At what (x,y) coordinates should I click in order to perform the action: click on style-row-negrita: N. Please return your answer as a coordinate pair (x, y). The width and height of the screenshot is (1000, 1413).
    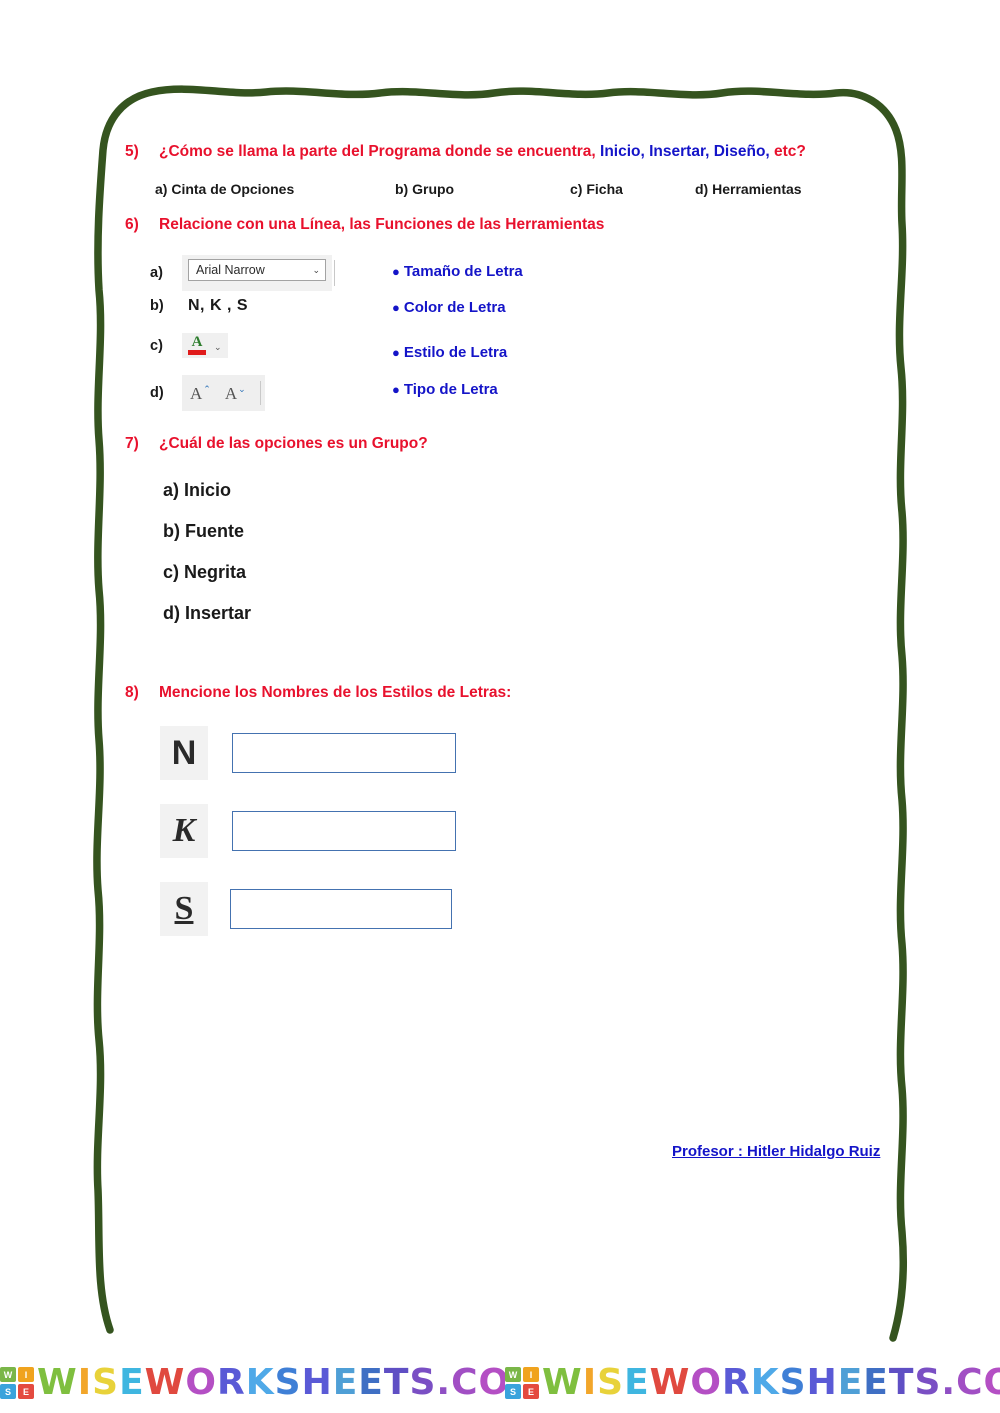
    Looking at the image, I should click on (308, 753).